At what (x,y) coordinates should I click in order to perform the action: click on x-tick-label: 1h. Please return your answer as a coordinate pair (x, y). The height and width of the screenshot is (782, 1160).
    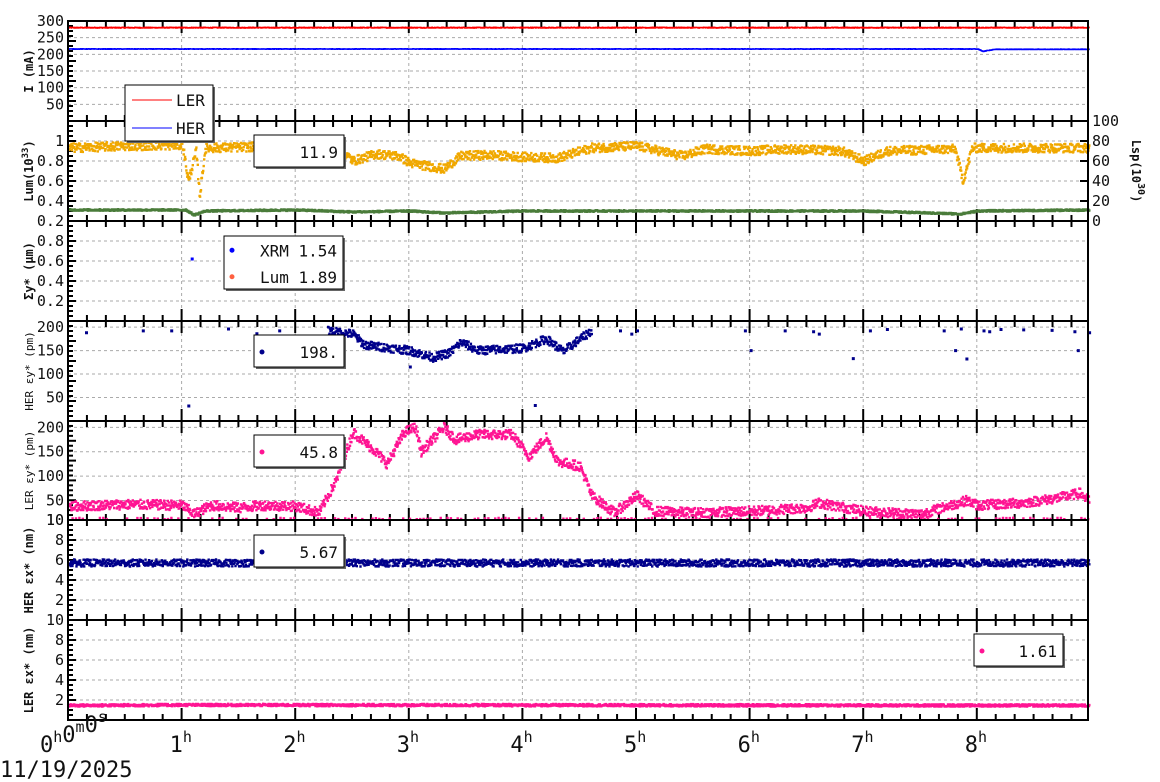
    Looking at the image, I should click on (181, 743).